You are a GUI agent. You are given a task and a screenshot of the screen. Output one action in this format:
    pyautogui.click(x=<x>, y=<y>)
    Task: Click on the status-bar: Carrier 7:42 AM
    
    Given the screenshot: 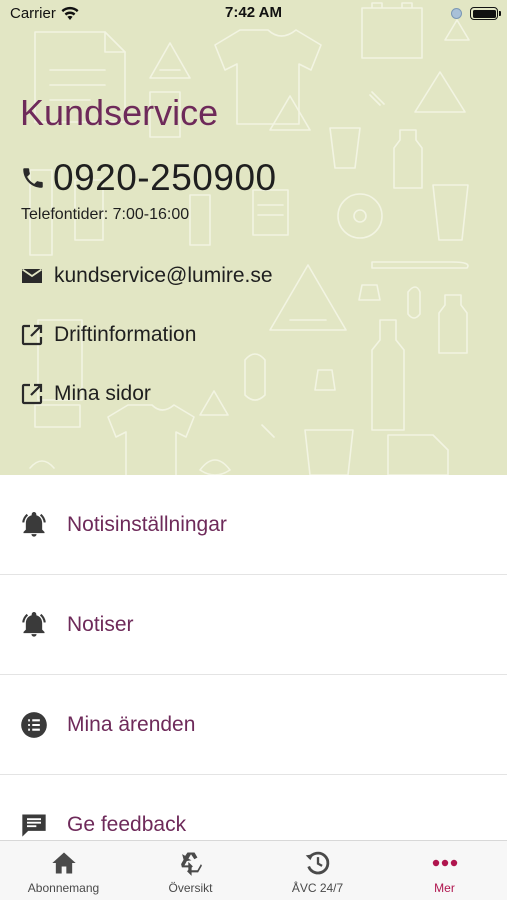 What is the action you would take?
    pyautogui.click(x=253, y=14)
    